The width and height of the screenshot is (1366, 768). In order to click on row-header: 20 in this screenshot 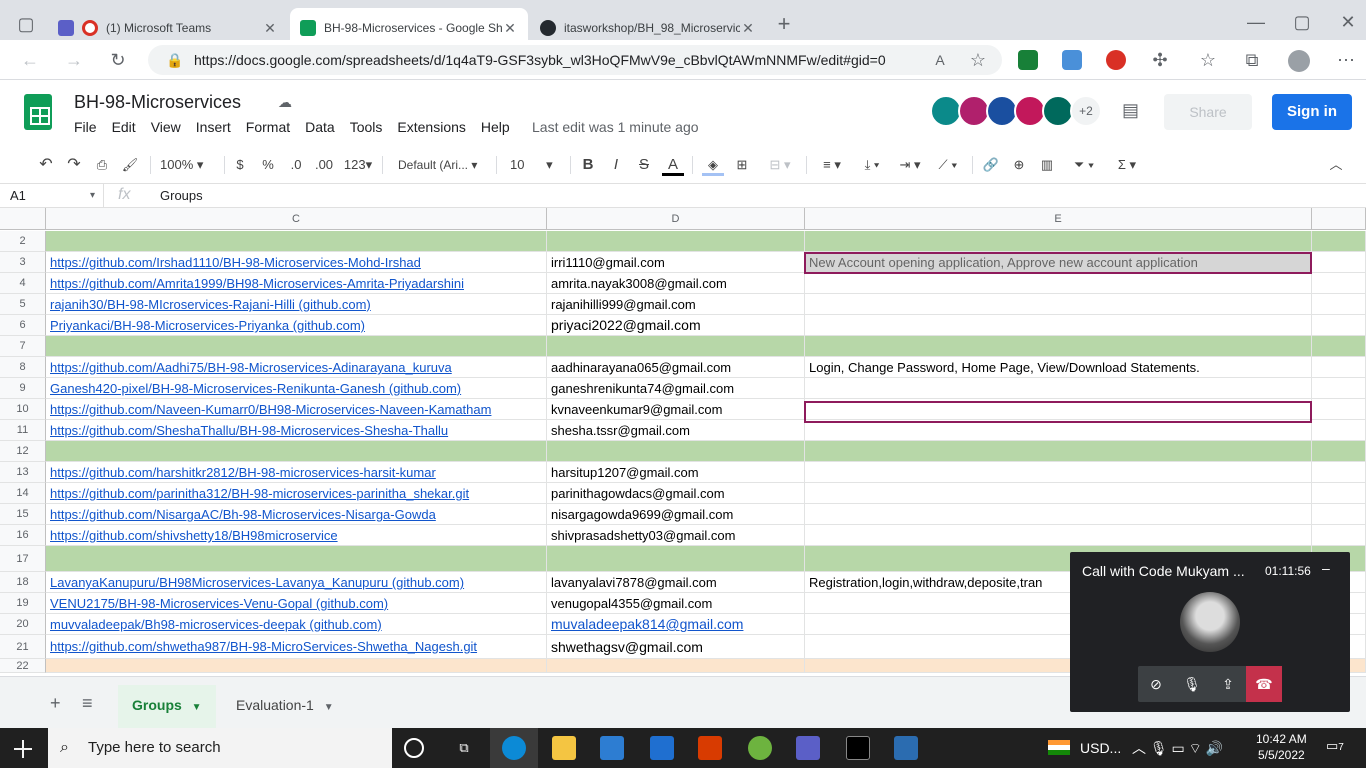, I will do `click(23, 624)`.